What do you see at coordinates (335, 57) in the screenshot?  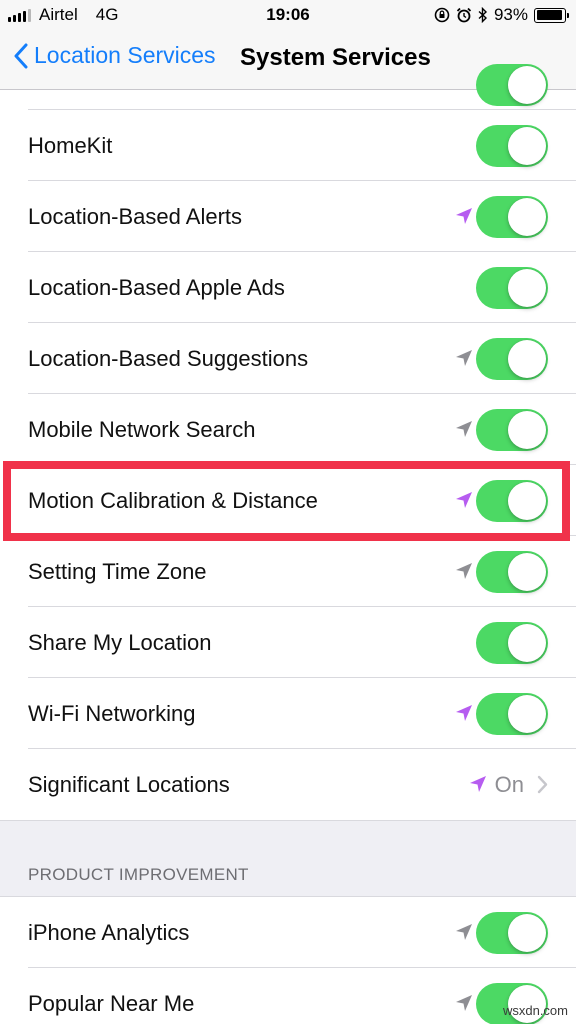 I see `page-title: System Services` at bounding box center [335, 57].